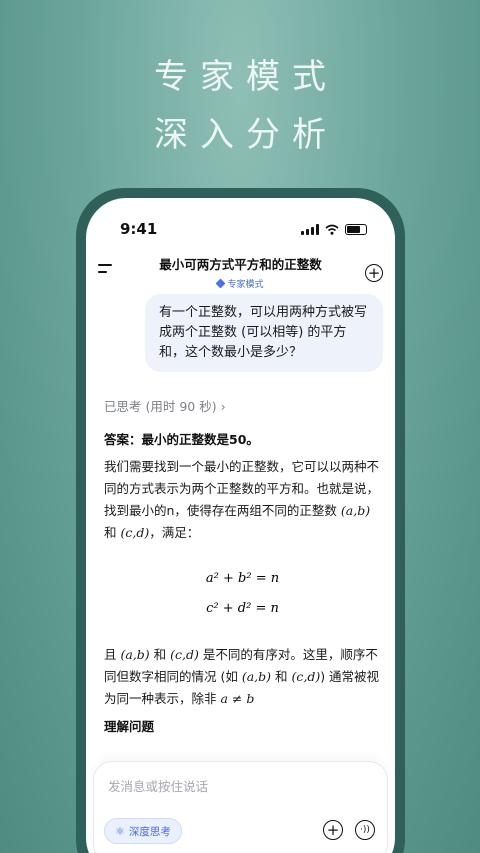 Image resolution: width=480 pixels, height=853 pixels. Describe the element at coordinates (237, 698) in the screenshot. I see `math-inequality: a ≠ b` at that location.